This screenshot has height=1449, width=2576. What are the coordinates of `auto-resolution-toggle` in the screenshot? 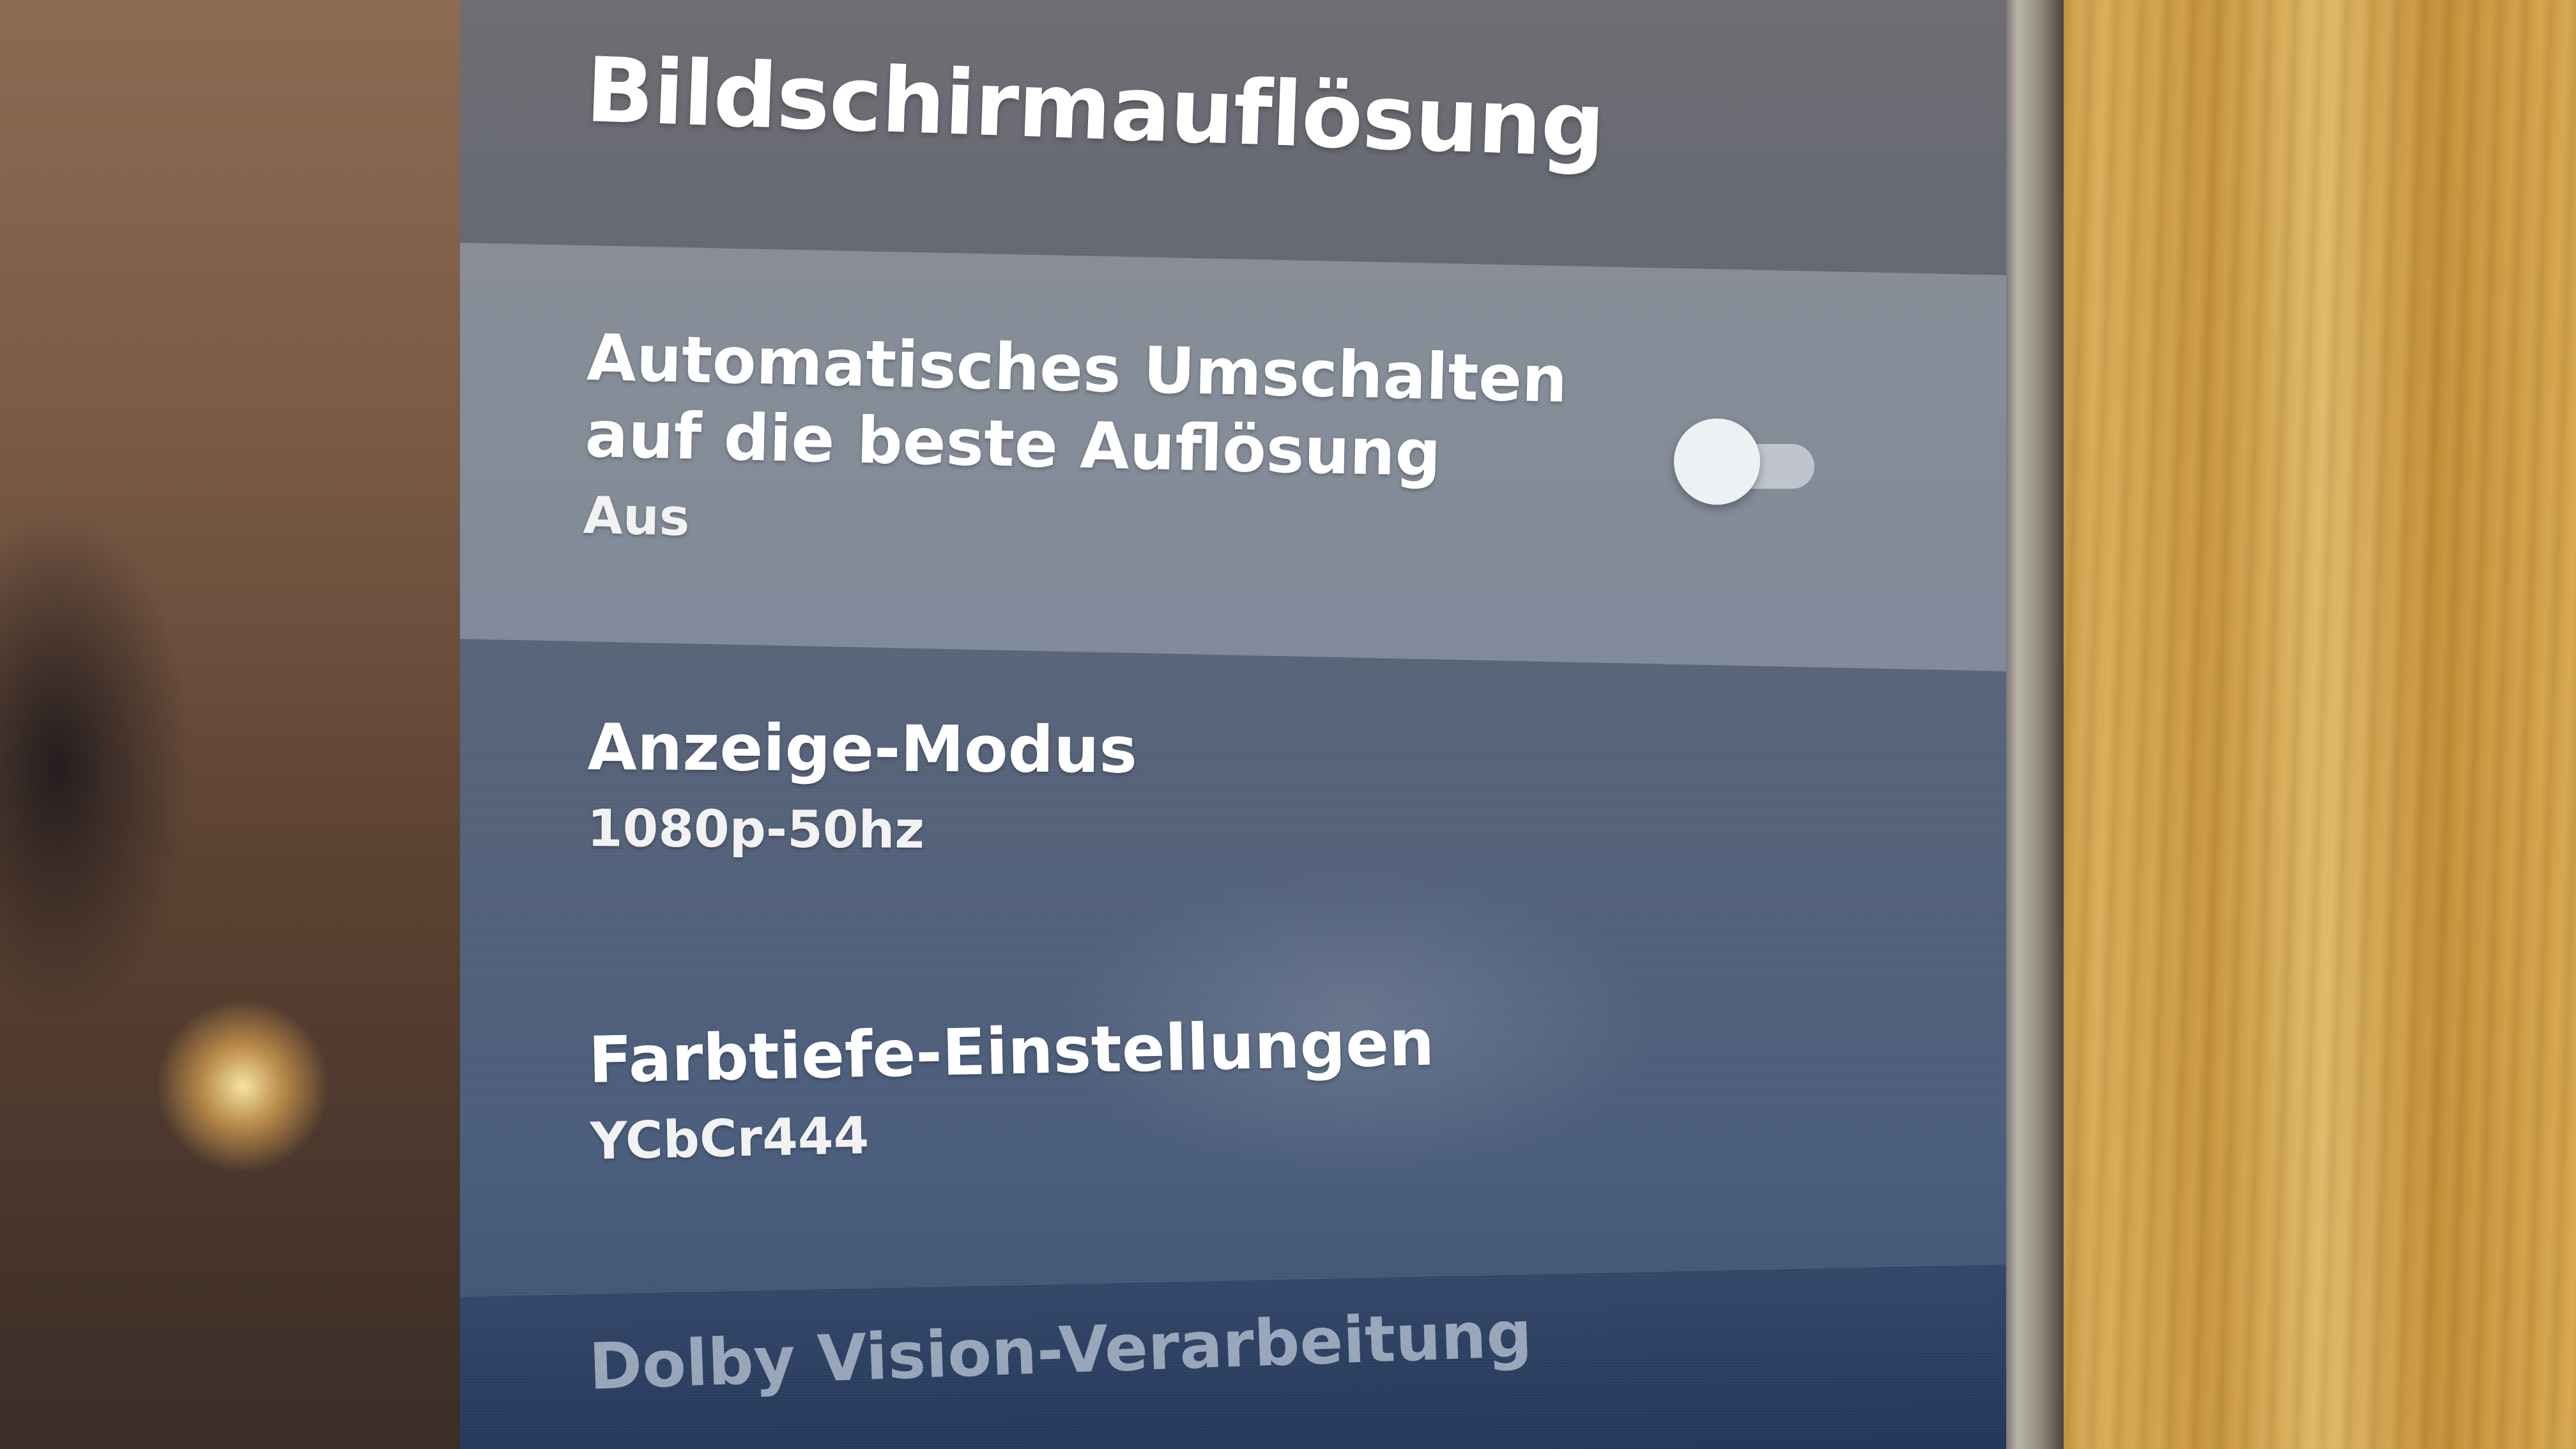 It's located at (1744, 463).